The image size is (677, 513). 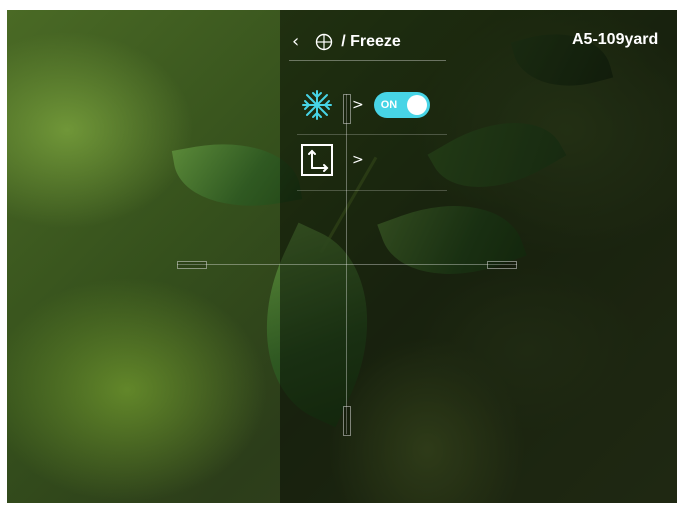 I want to click on snowflake-freeze-icon, so click(x=317, y=105).